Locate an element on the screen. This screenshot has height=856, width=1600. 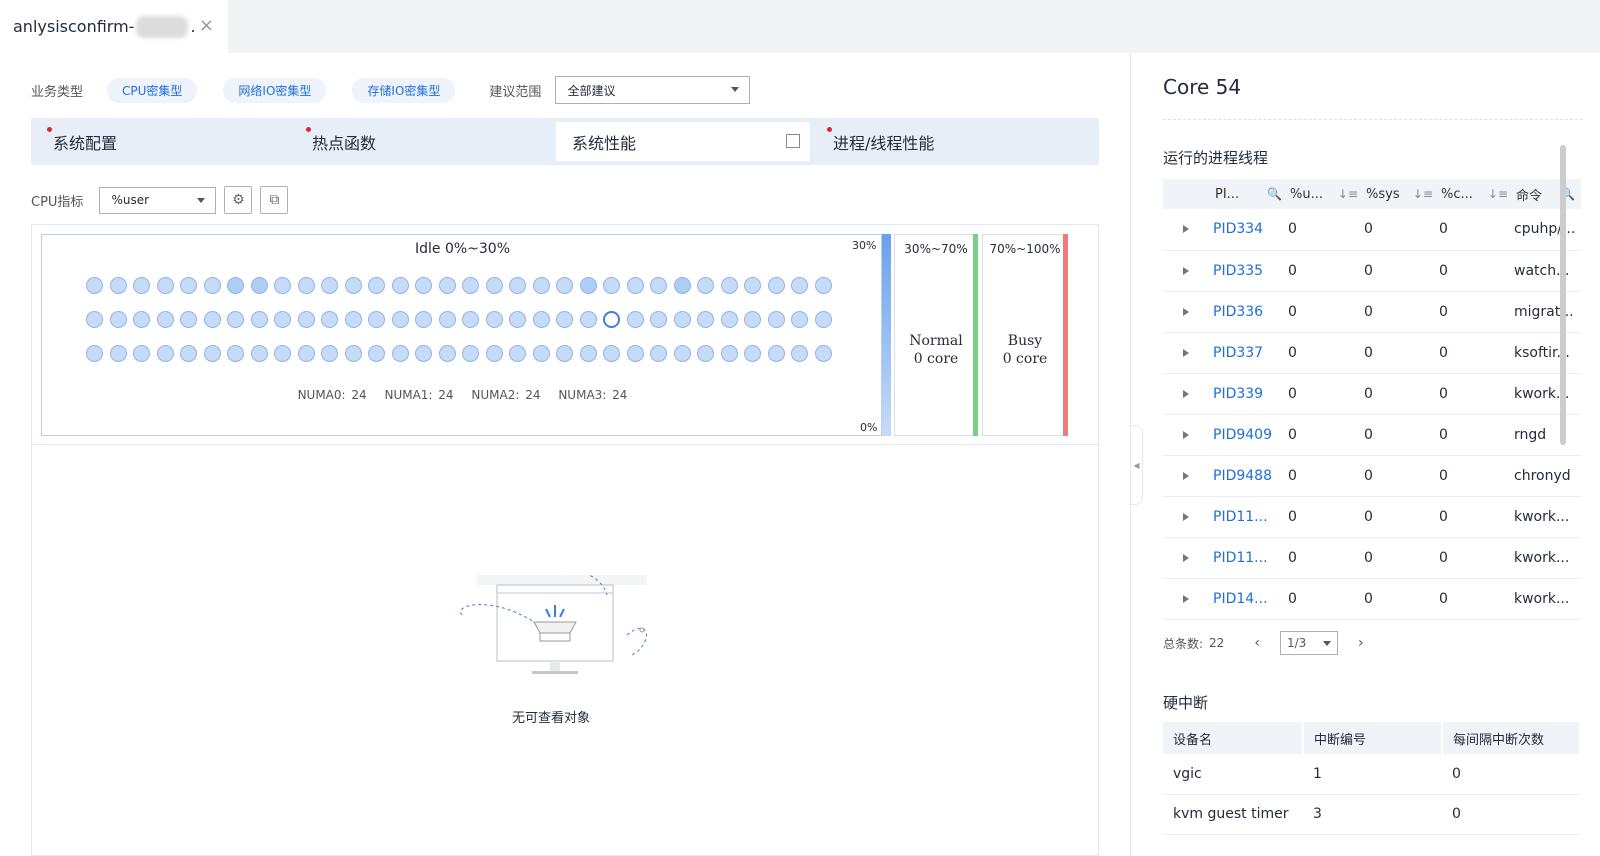
search-icon: 🔍 is located at coordinates (1274, 194).